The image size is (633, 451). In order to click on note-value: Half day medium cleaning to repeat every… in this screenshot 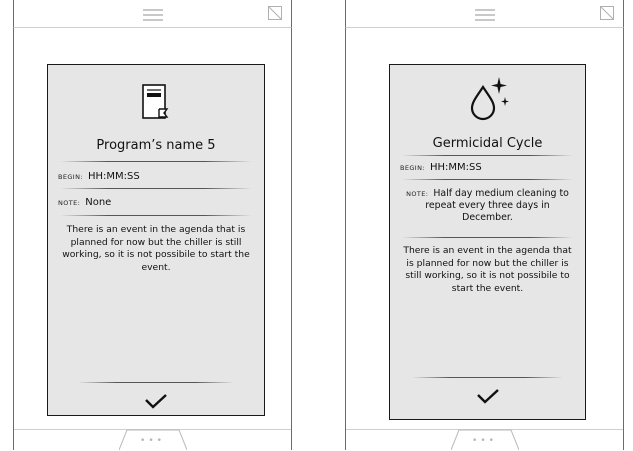, I will do `click(497, 205)`.